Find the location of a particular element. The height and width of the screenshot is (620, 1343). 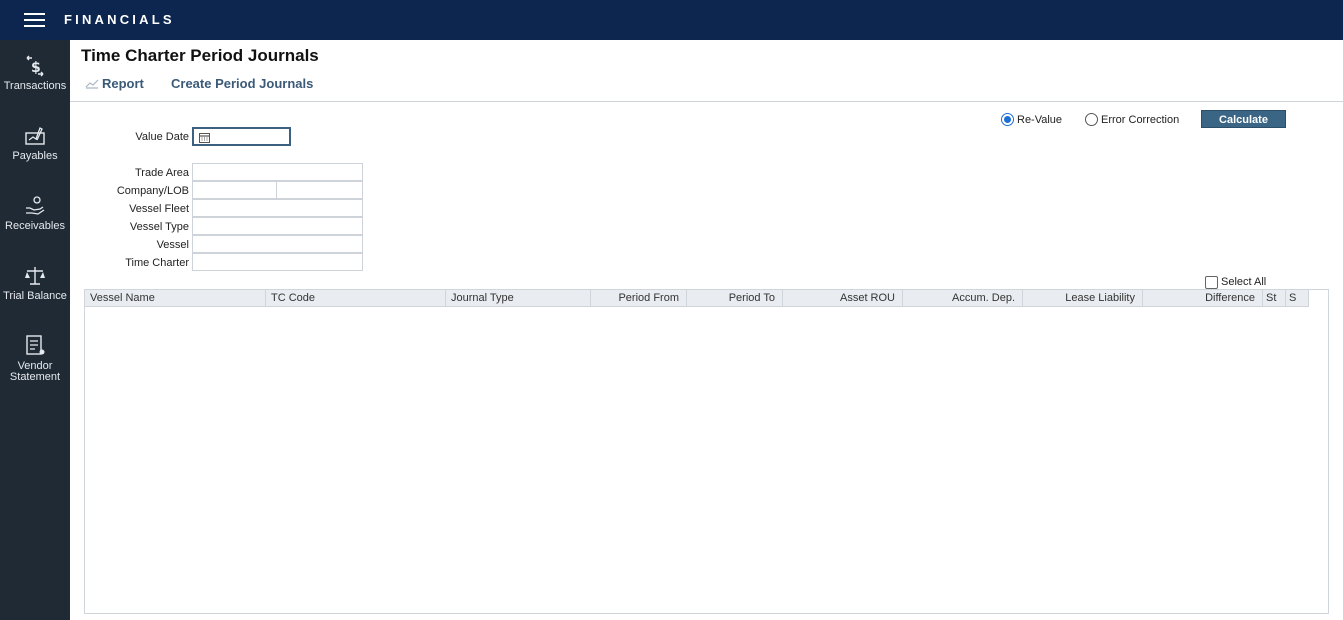

check-sign-icon is located at coordinates (35, 136).